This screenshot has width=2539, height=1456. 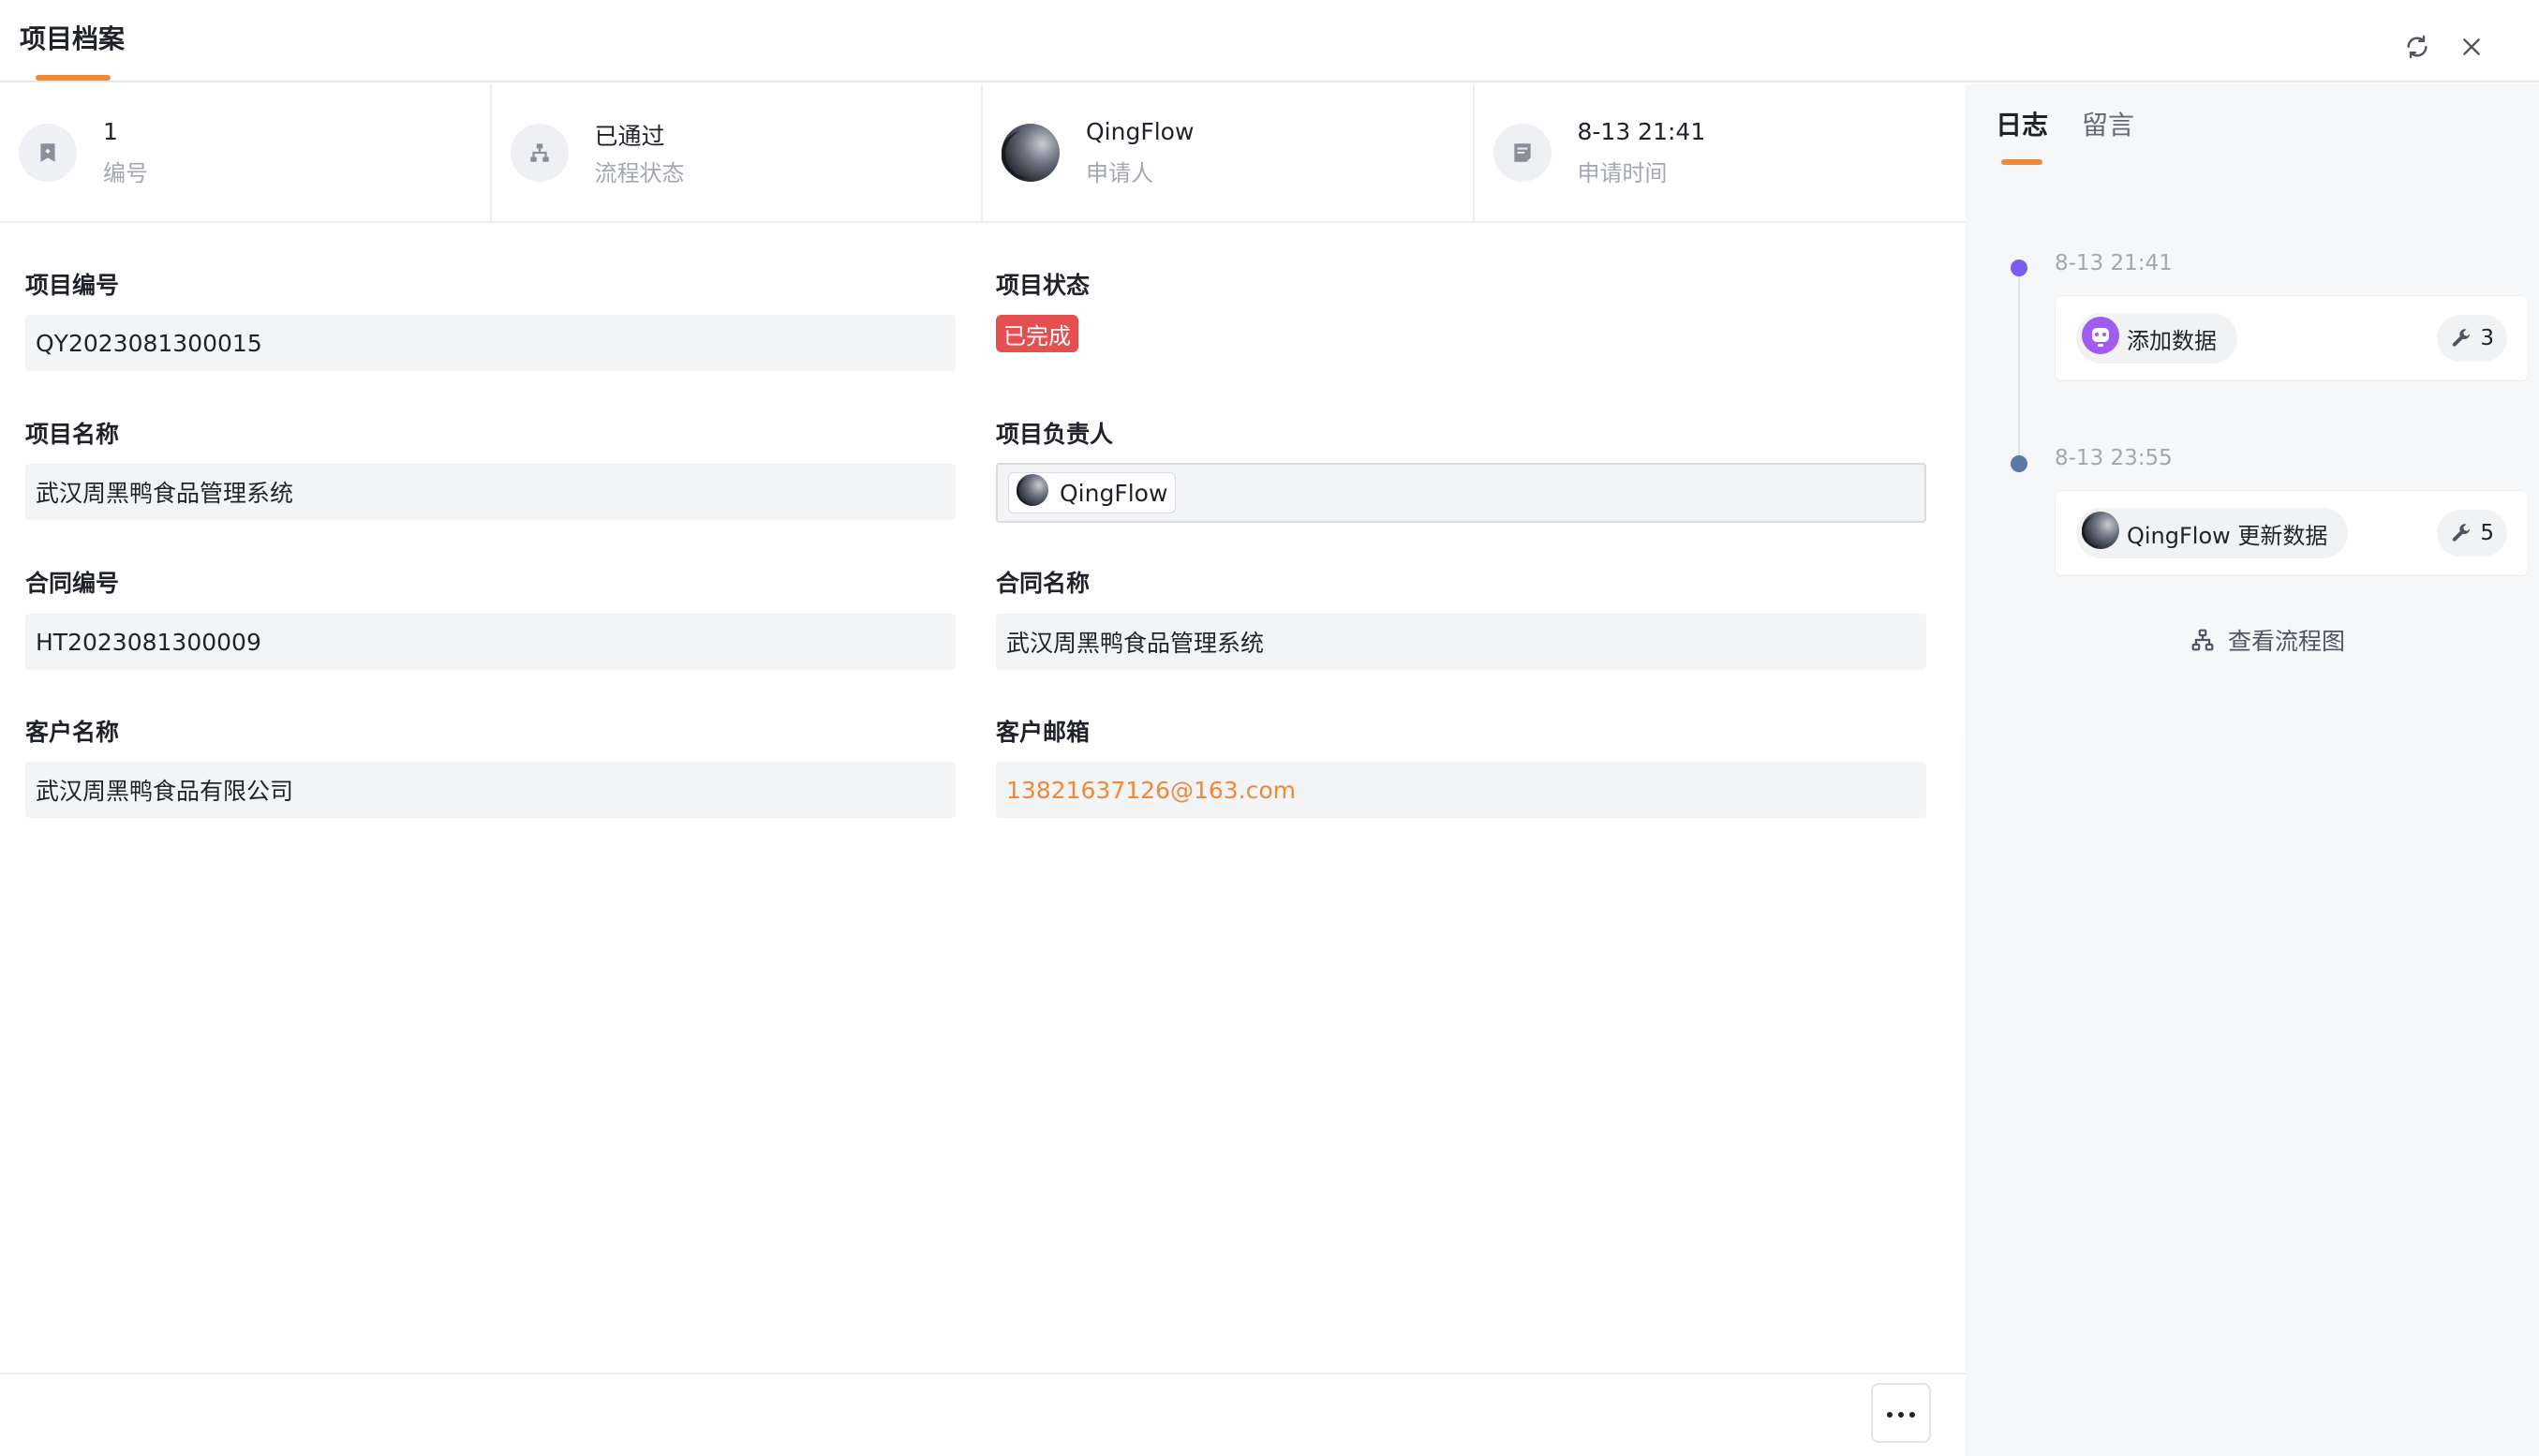 What do you see at coordinates (1720, 152) in the screenshot?
I see `summary-apply-time: 8-13 21:41 申请时间` at bounding box center [1720, 152].